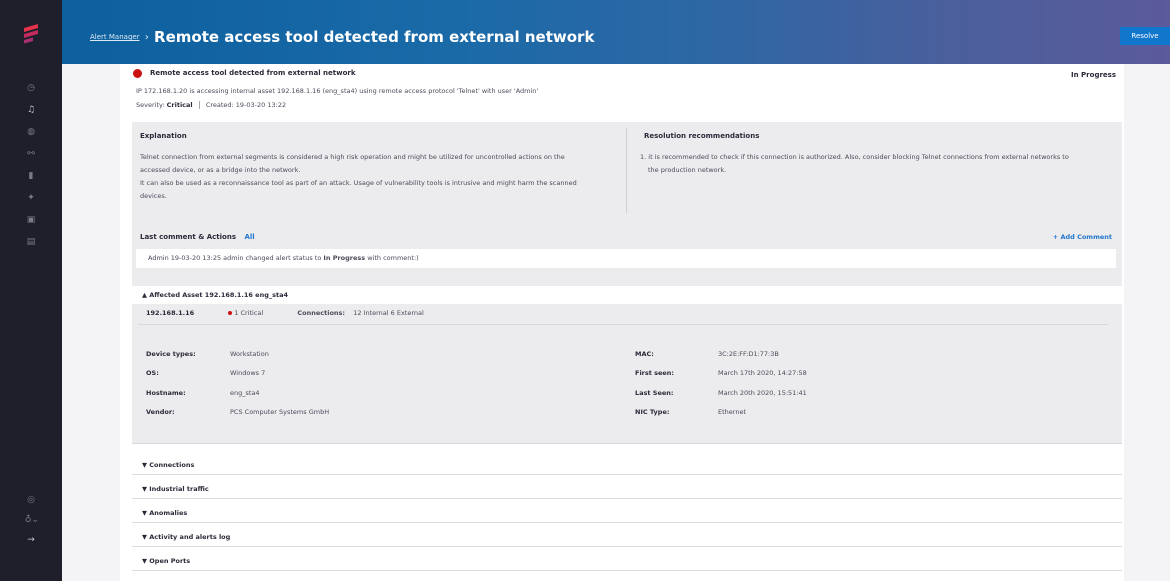  Describe the element at coordinates (249, 237) in the screenshot. I see `comments-all-link: All` at that location.